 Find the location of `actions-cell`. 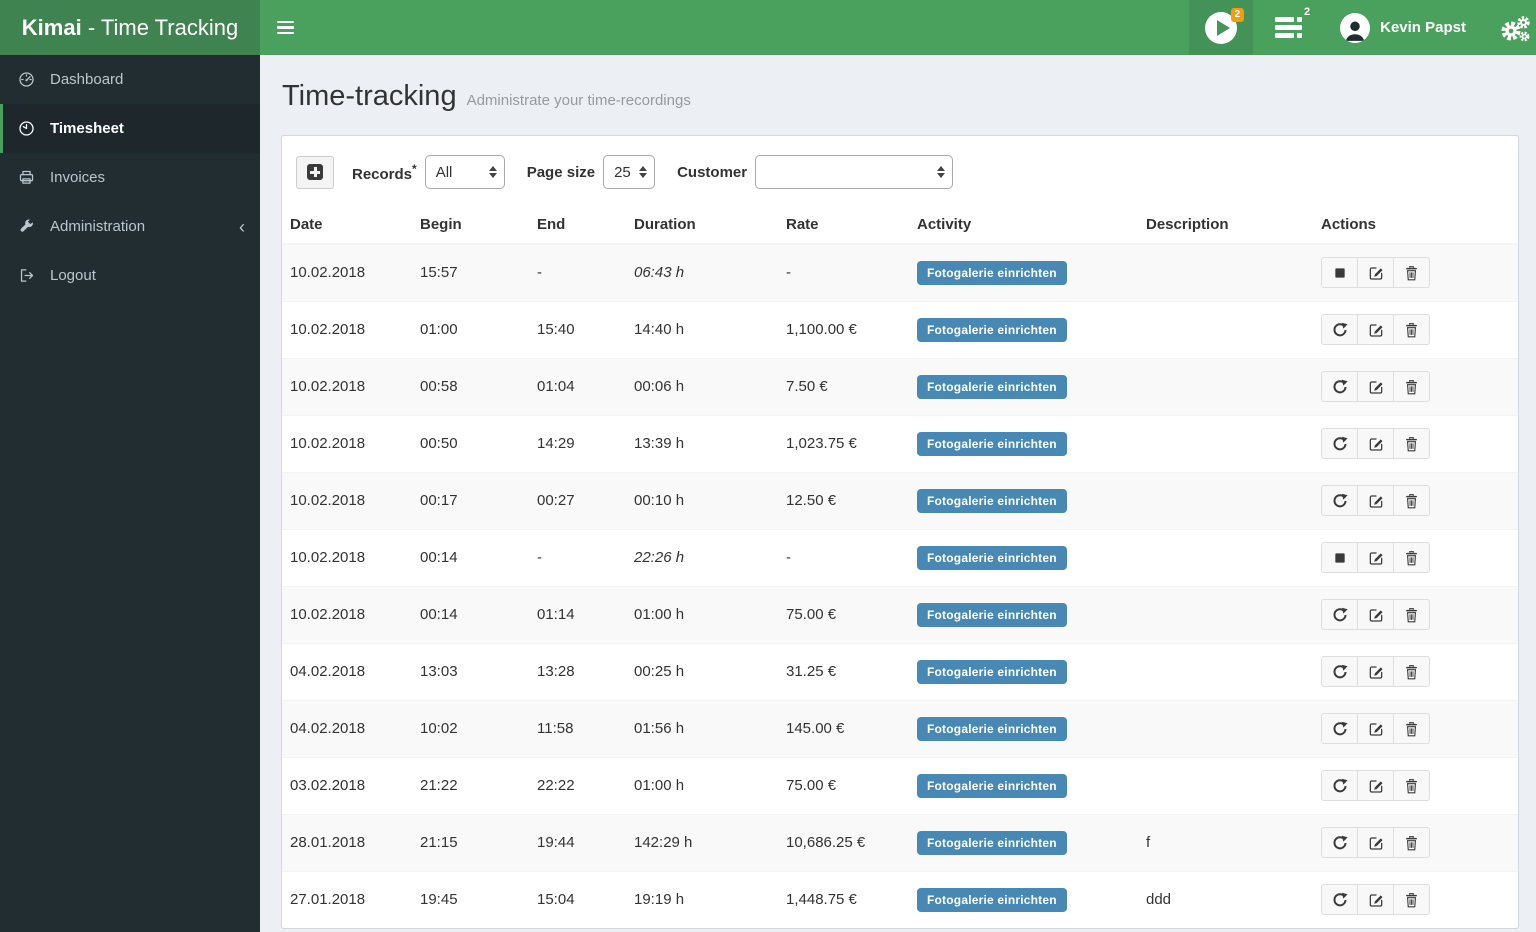

actions-cell is located at coordinates (1415, 443).